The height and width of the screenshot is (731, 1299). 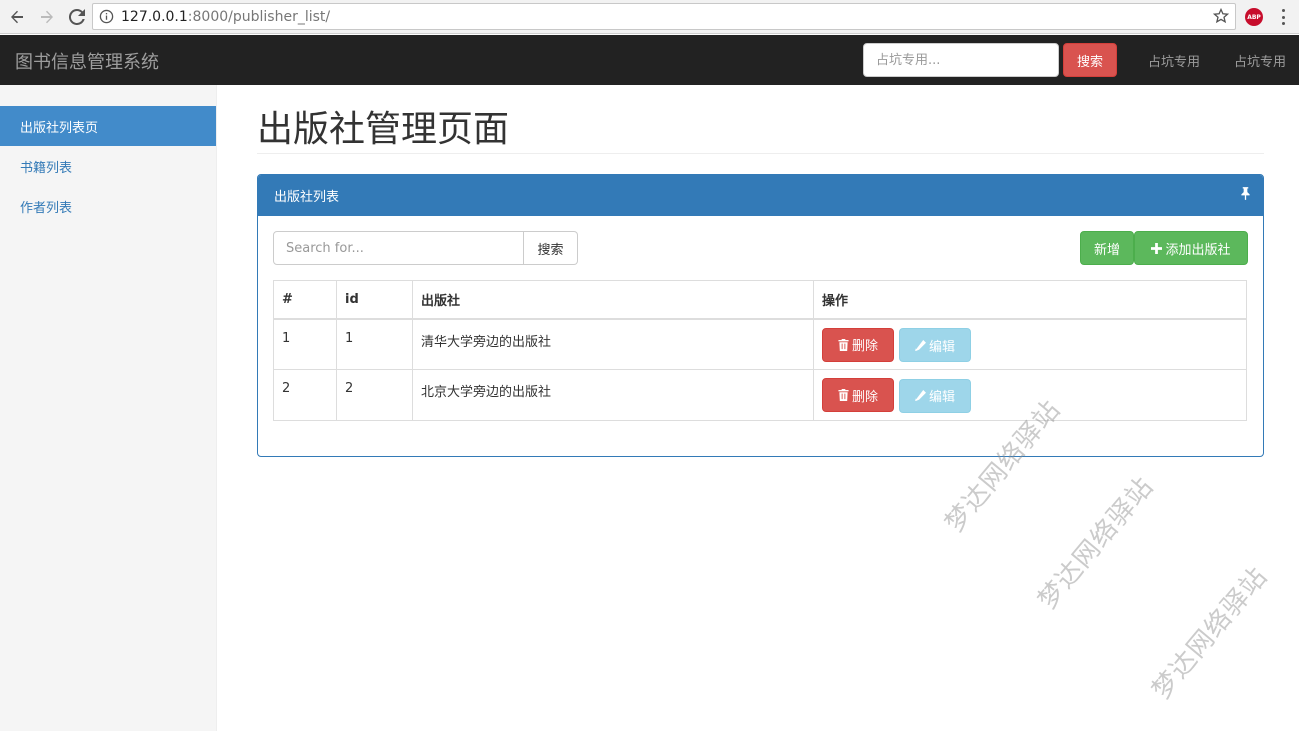 What do you see at coordinates (1030, 300) in the screenshot?
I see `column-header-actions: 操作` at bounding box center [1030, 300].